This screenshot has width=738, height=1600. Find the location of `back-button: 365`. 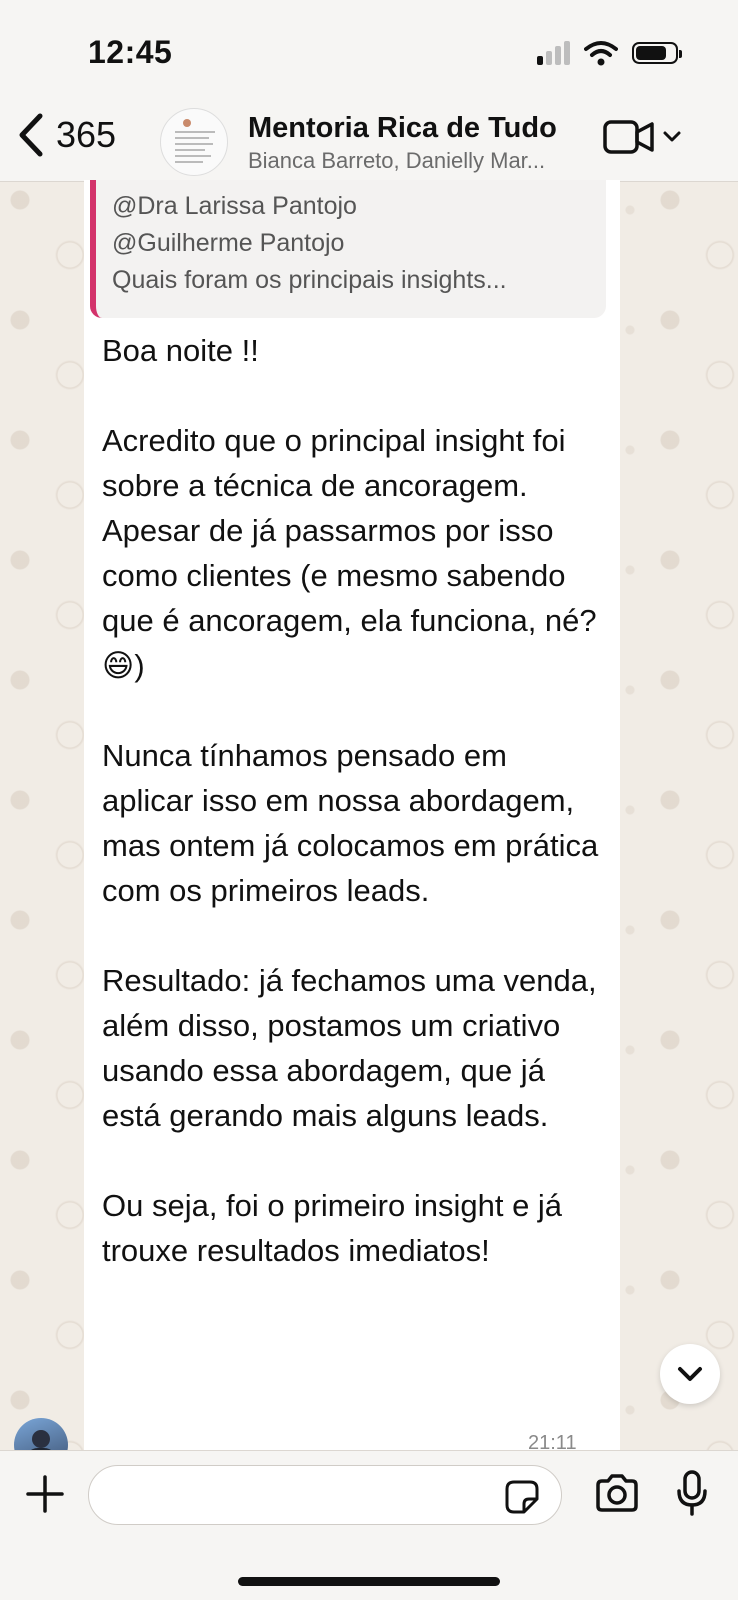

back-button: 365 is located at coordinates (65, 135).